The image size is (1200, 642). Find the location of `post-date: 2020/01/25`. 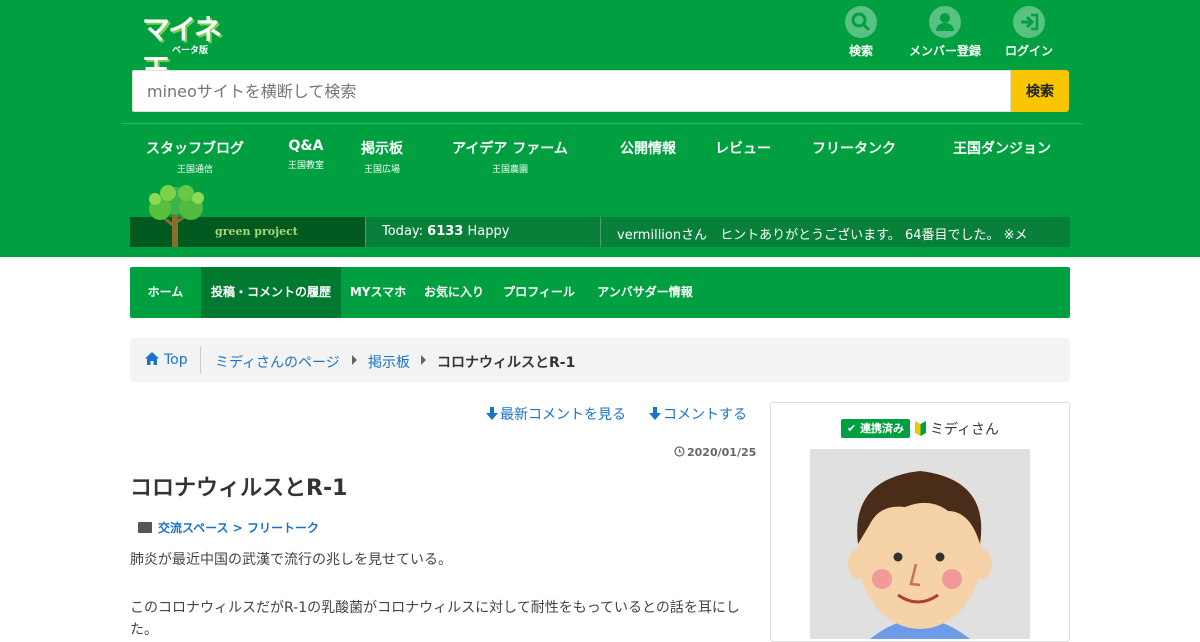

post-date: 2020/01/25 is located at coordinates (715, 453).